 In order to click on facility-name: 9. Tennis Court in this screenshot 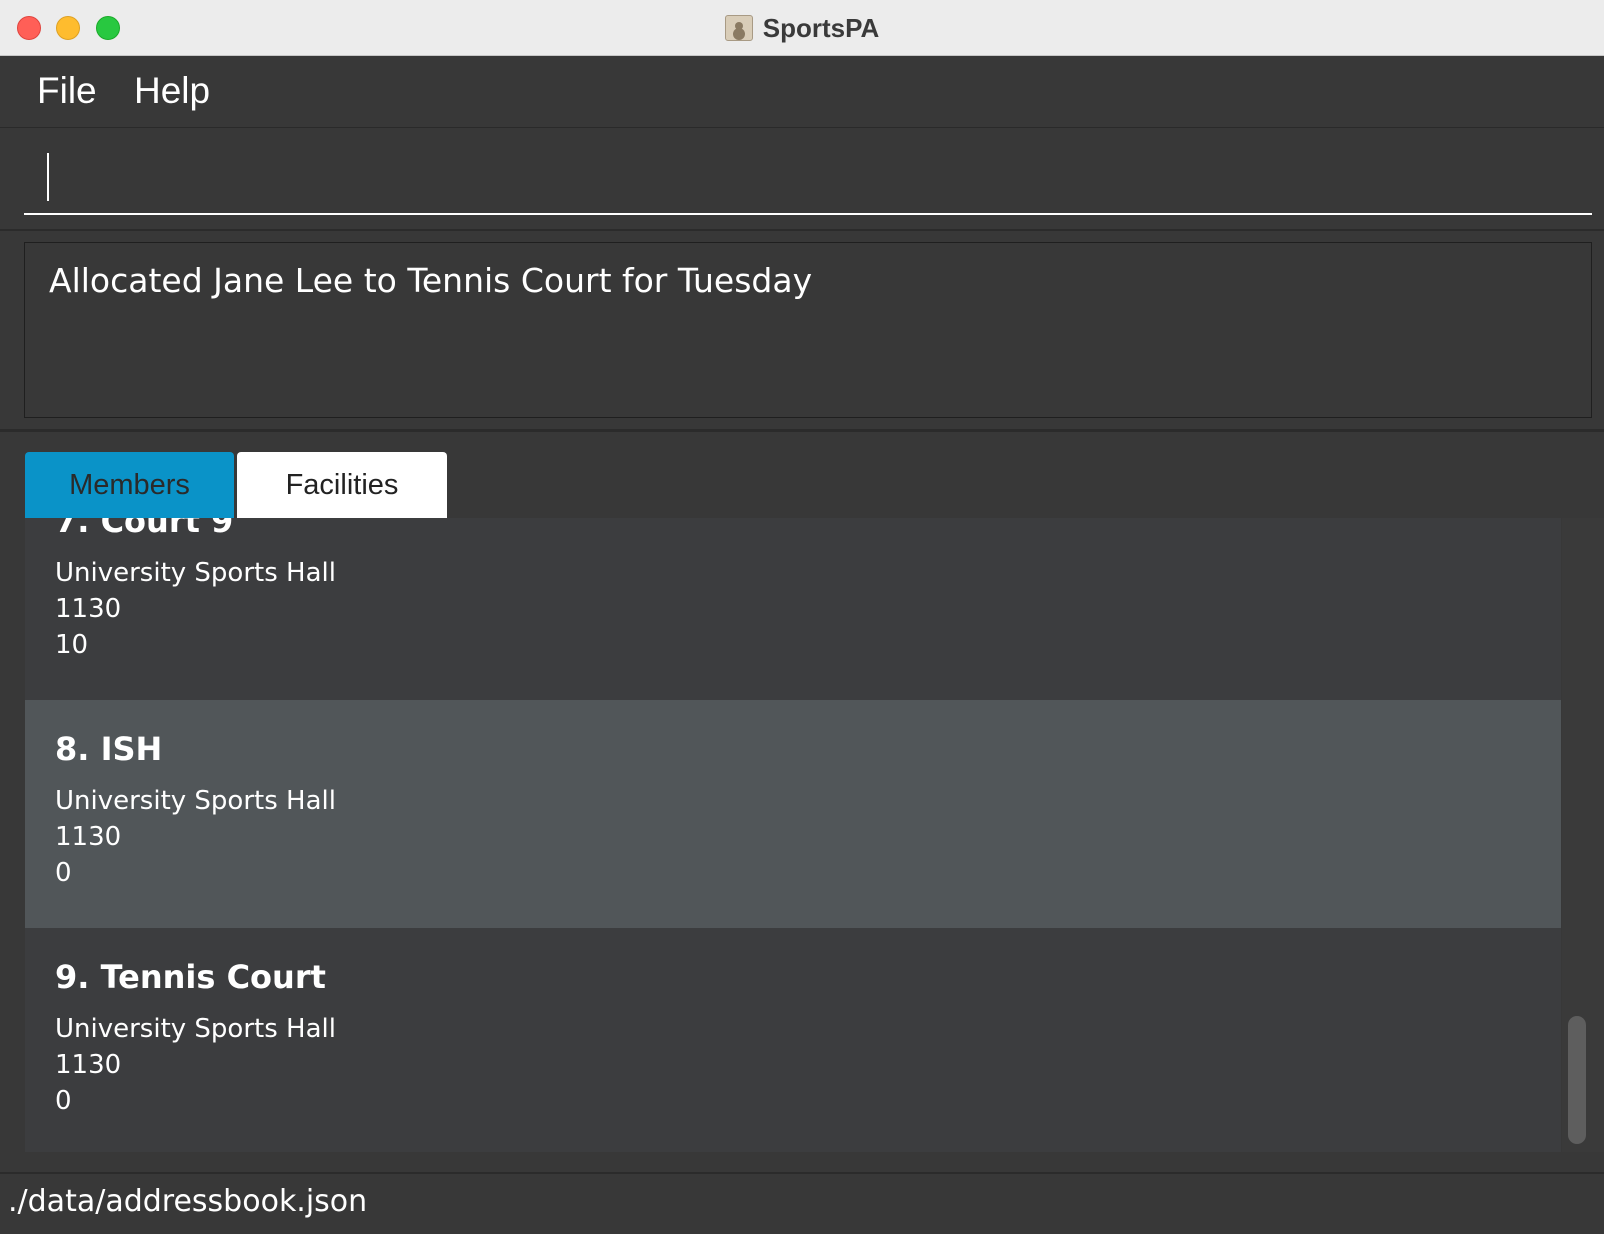, I will do `click(190, 977)`.